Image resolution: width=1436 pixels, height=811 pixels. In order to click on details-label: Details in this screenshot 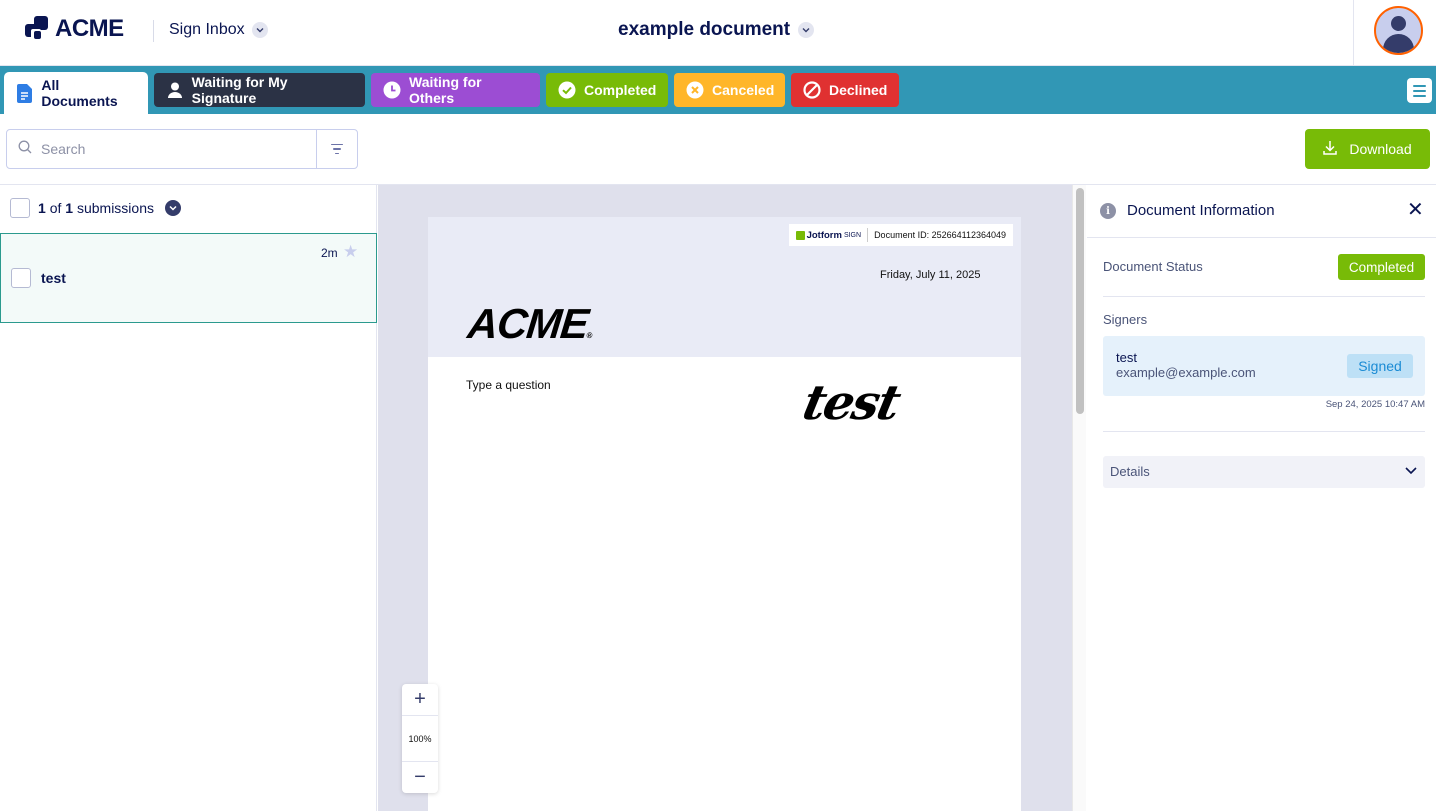, I will do `click(1130, 471)`.